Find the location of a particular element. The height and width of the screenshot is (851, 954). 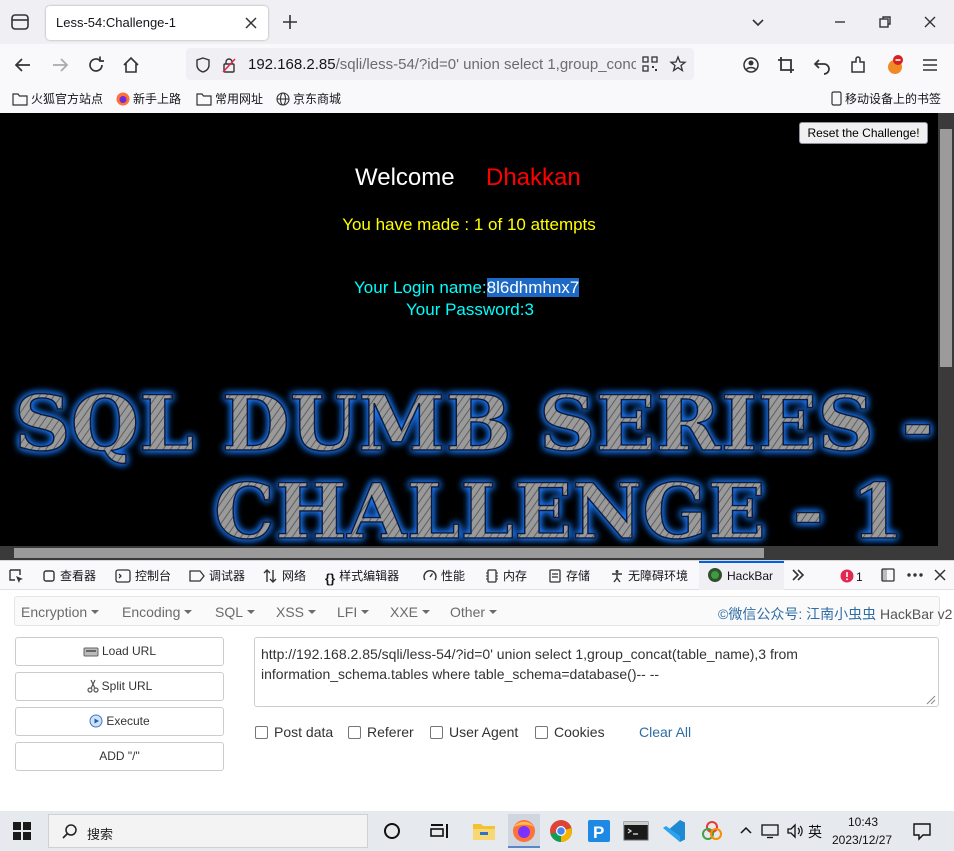

crop-icon is located at coordinates (786, 65).